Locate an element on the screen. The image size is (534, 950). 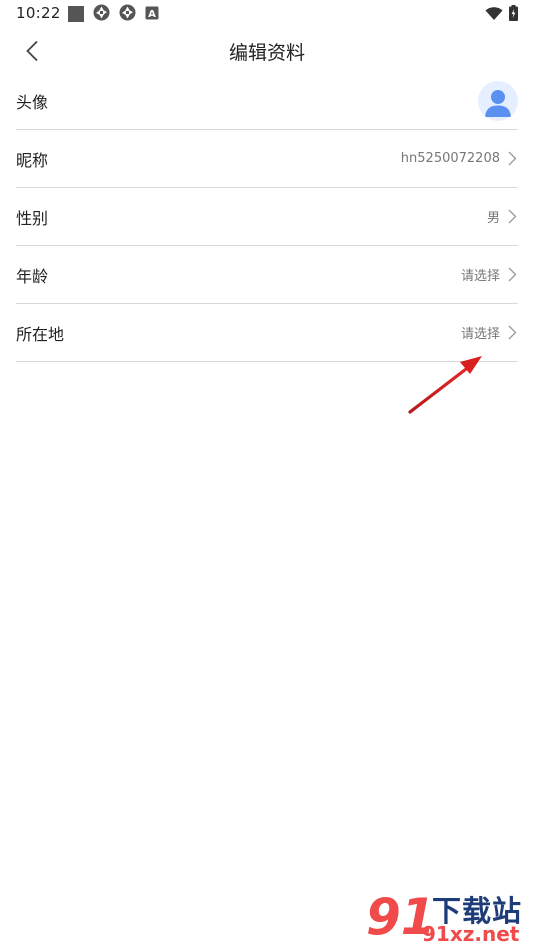
row-value: hn5250072208 is located at coordinates (450, 158).